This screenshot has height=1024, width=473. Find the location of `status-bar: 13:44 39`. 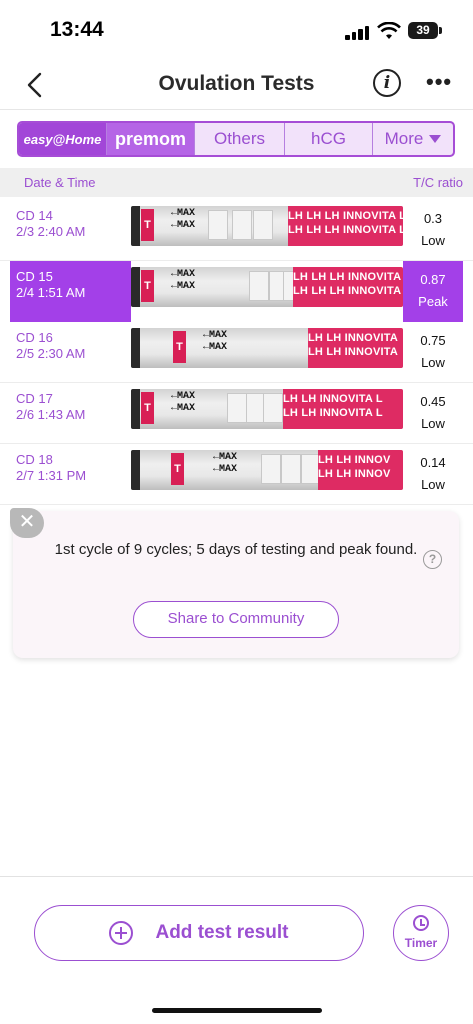

status-bar: 13:44 39 is located at coordinates (236, 30).